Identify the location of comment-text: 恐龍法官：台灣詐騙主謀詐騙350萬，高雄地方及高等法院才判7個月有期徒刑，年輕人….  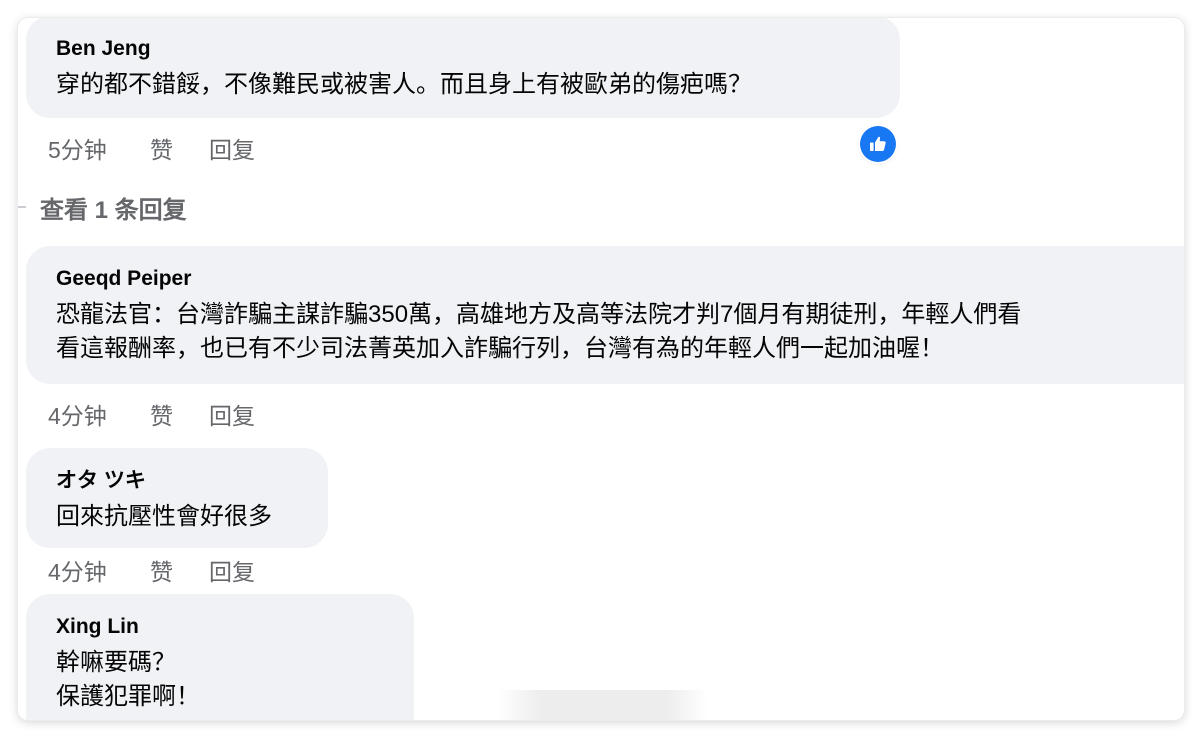
(539, 314).